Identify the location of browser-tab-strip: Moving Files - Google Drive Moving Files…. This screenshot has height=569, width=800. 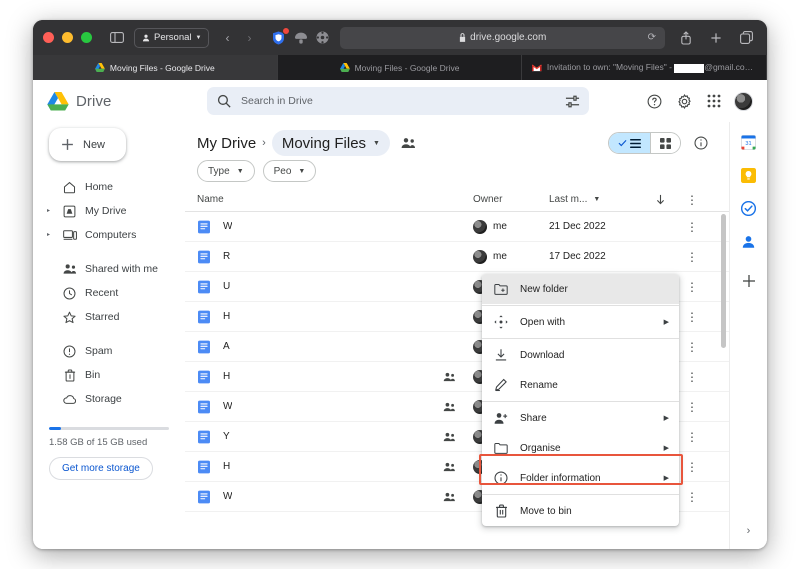
(400, 67).